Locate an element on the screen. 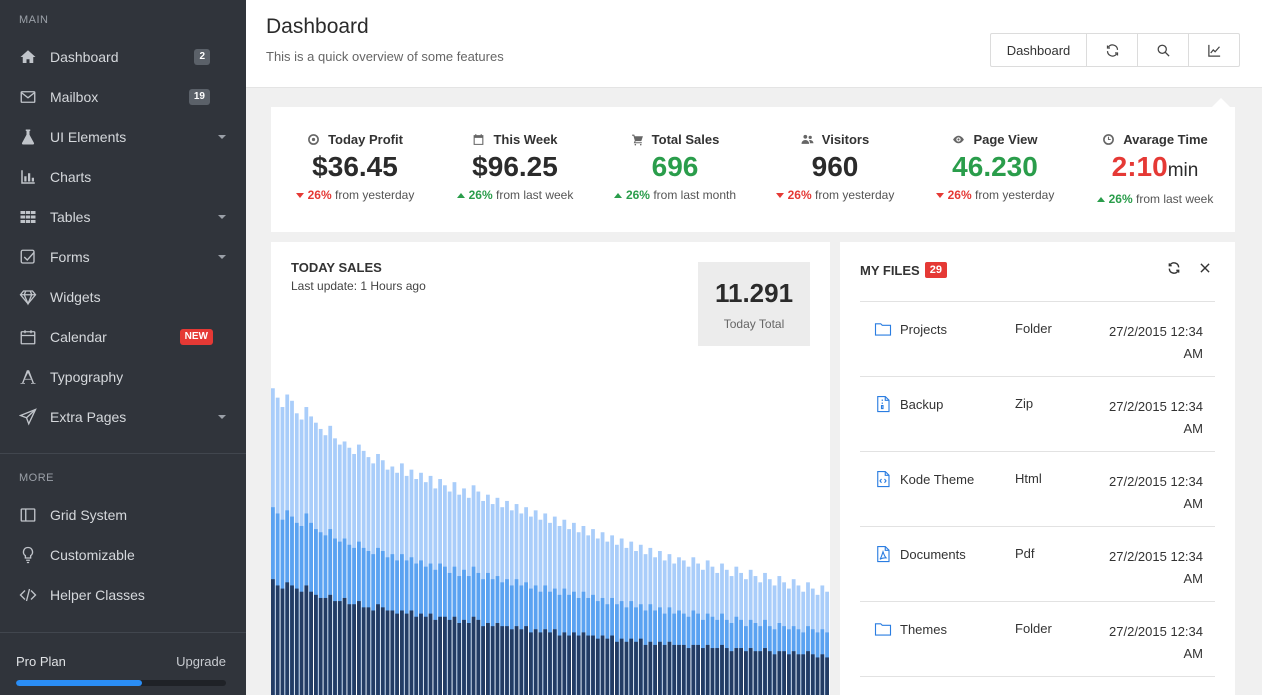 The height and width of the screenshot is (695, 1262). stat-label: Visitors is located at coordinates (845, 139).